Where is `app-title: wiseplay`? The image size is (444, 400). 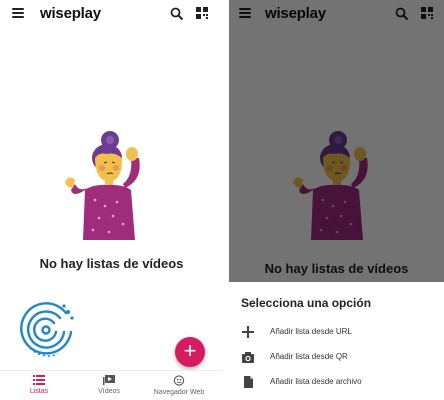 app-title: wiseplay is located at coordinates (70, 13).